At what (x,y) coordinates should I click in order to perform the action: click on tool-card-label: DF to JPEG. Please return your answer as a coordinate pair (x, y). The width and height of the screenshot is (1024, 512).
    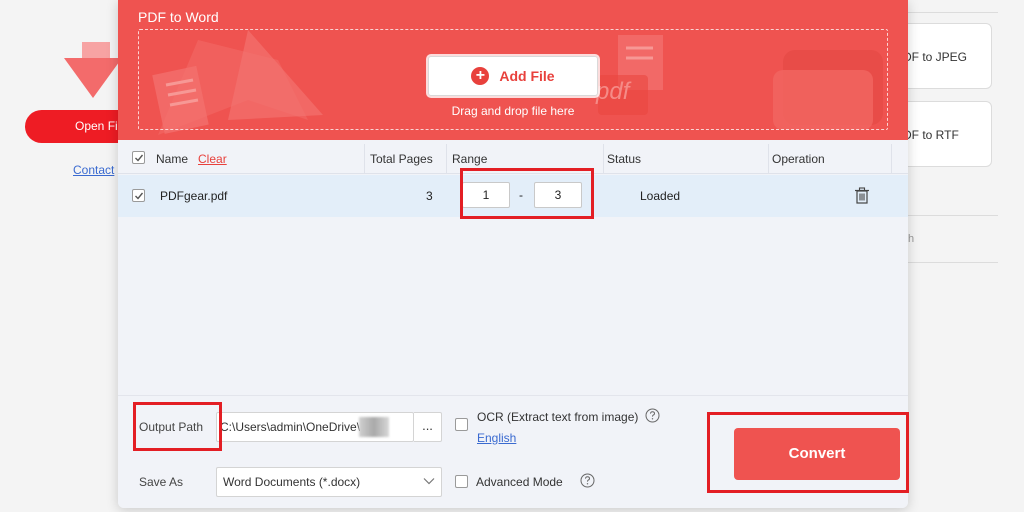
    Looking at the image, I should click on (935, 57).